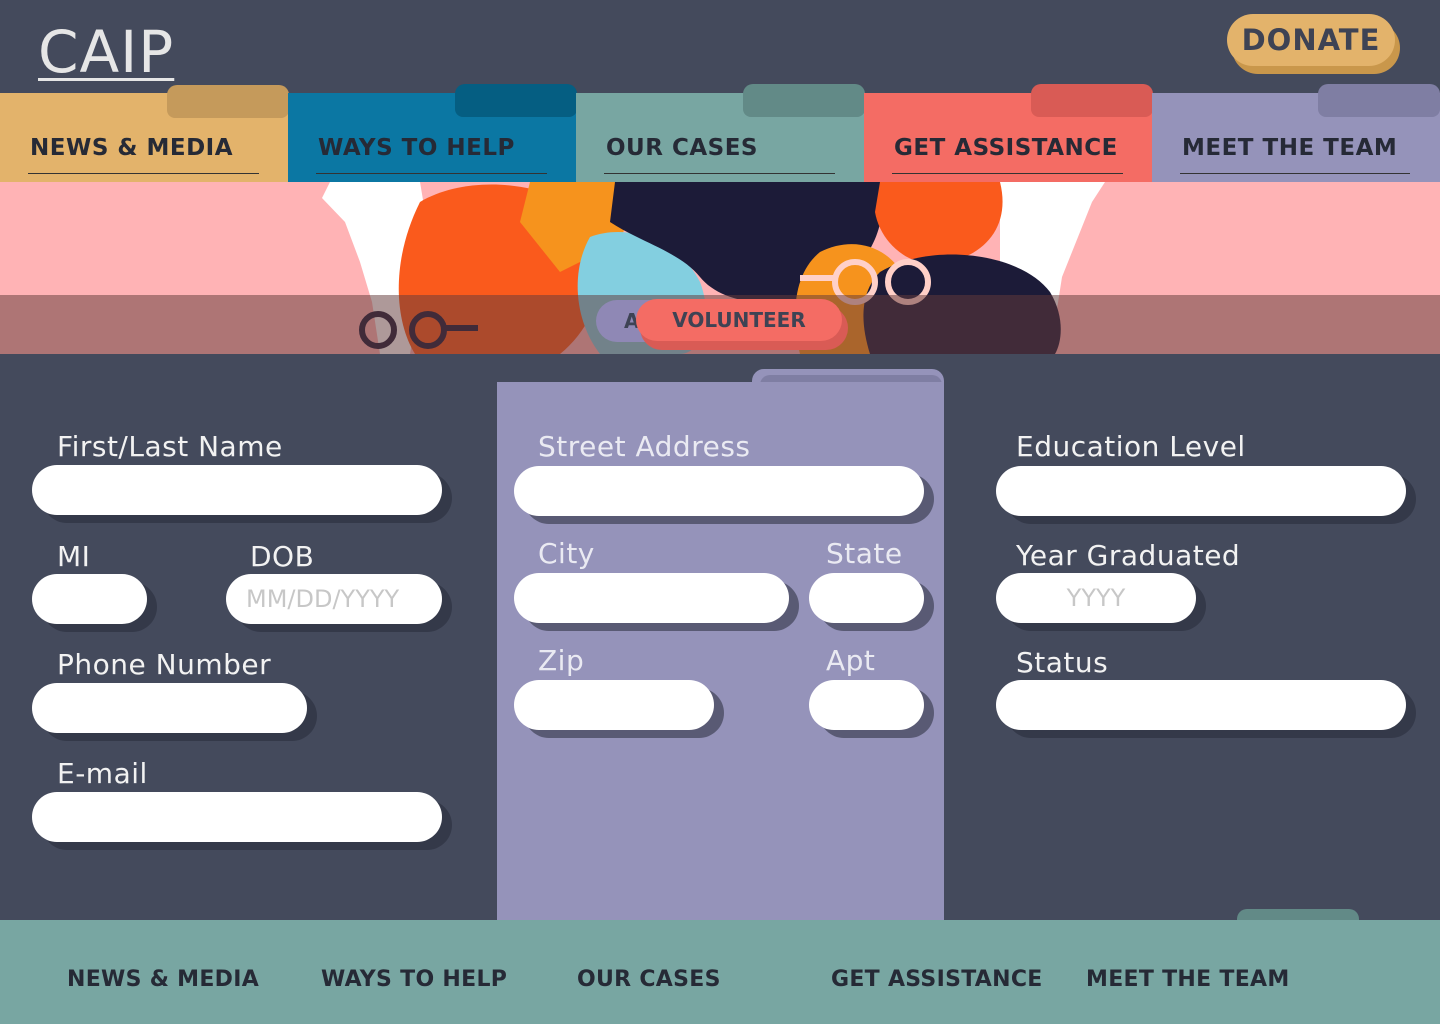 The width and height of the screenshot is (1440, 1024). What do you see at coordinates (651, 598) in the screenshot?
I see `city-input` at bounding box center [651, 598].